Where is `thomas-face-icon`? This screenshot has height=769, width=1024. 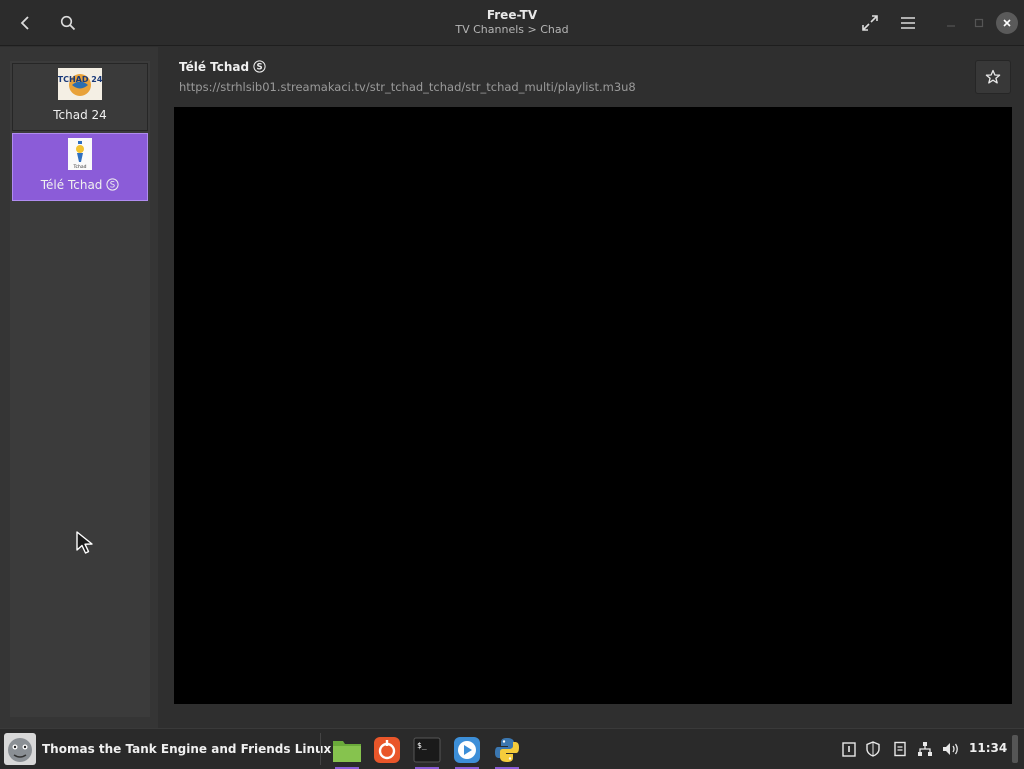 thomas-face-icon is located at coordinates (20, 749).